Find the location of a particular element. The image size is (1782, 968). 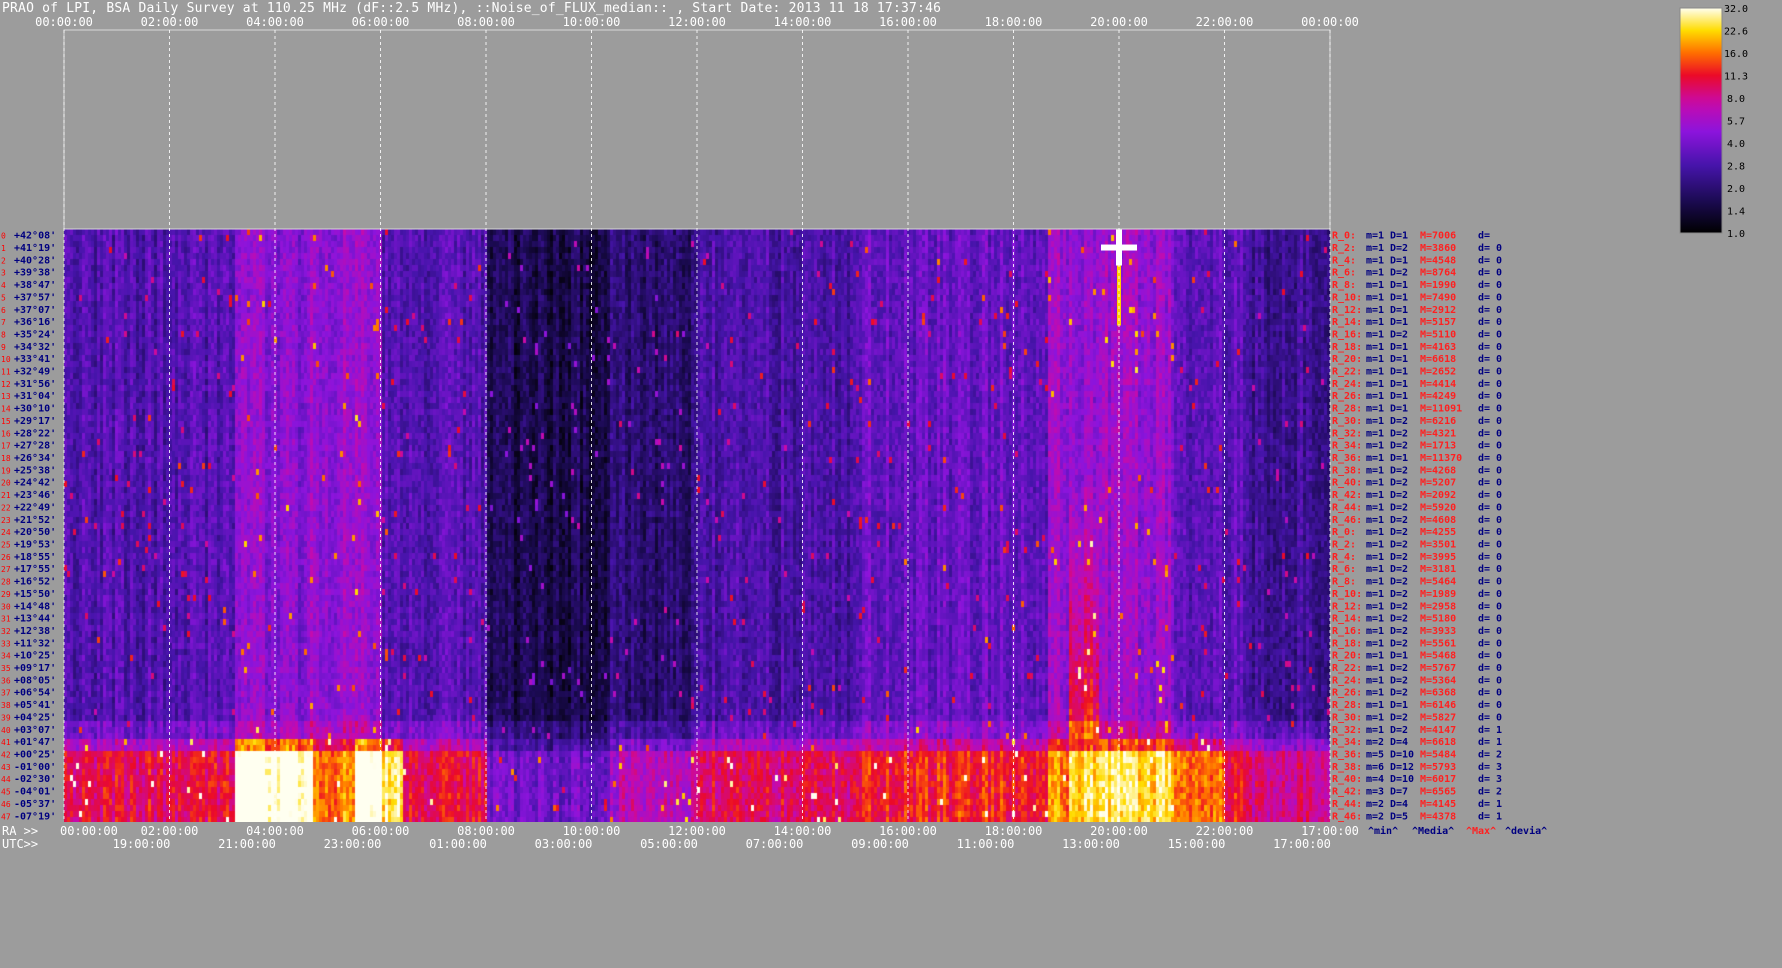

row-stat-max: M=4414 is located at coordinates (1438, 384).